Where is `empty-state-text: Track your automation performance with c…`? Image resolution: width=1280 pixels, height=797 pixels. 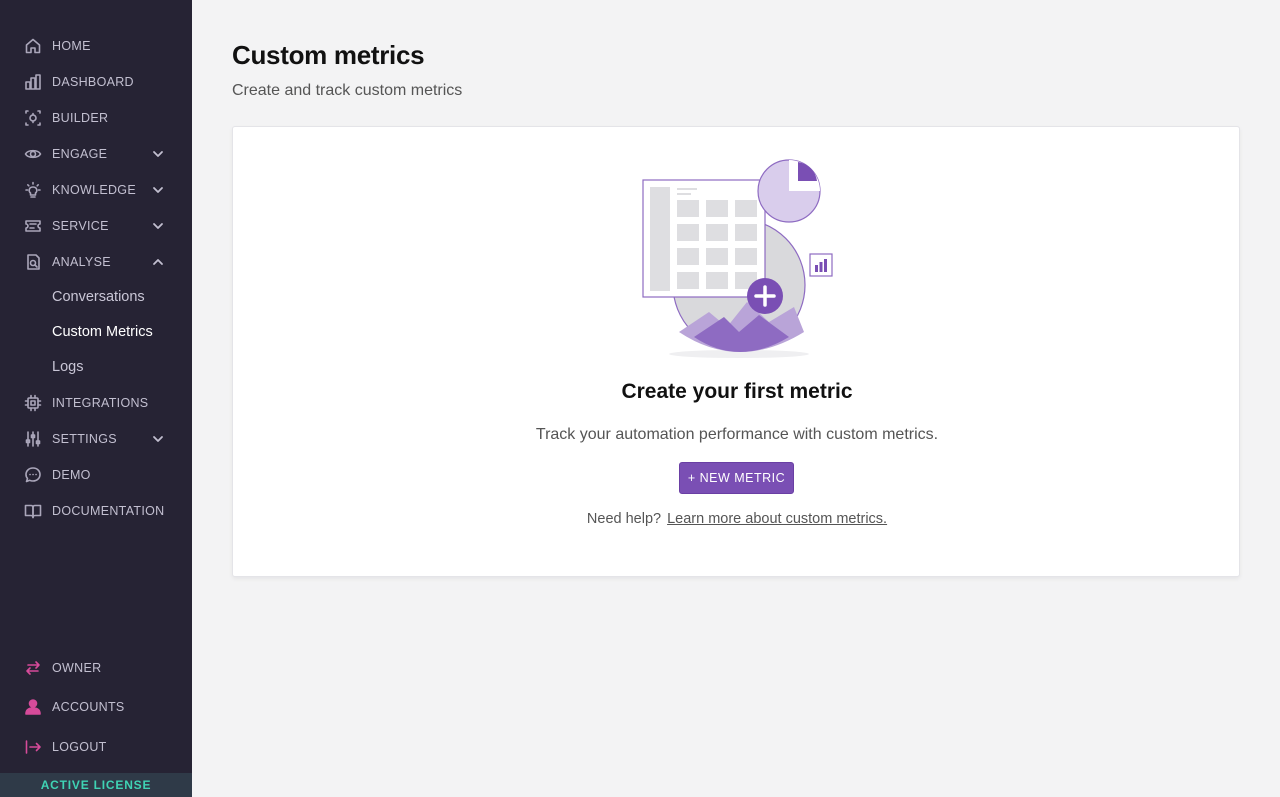 empty-state-text: Track your automation performance with c… is located at coordinates (737, 434).